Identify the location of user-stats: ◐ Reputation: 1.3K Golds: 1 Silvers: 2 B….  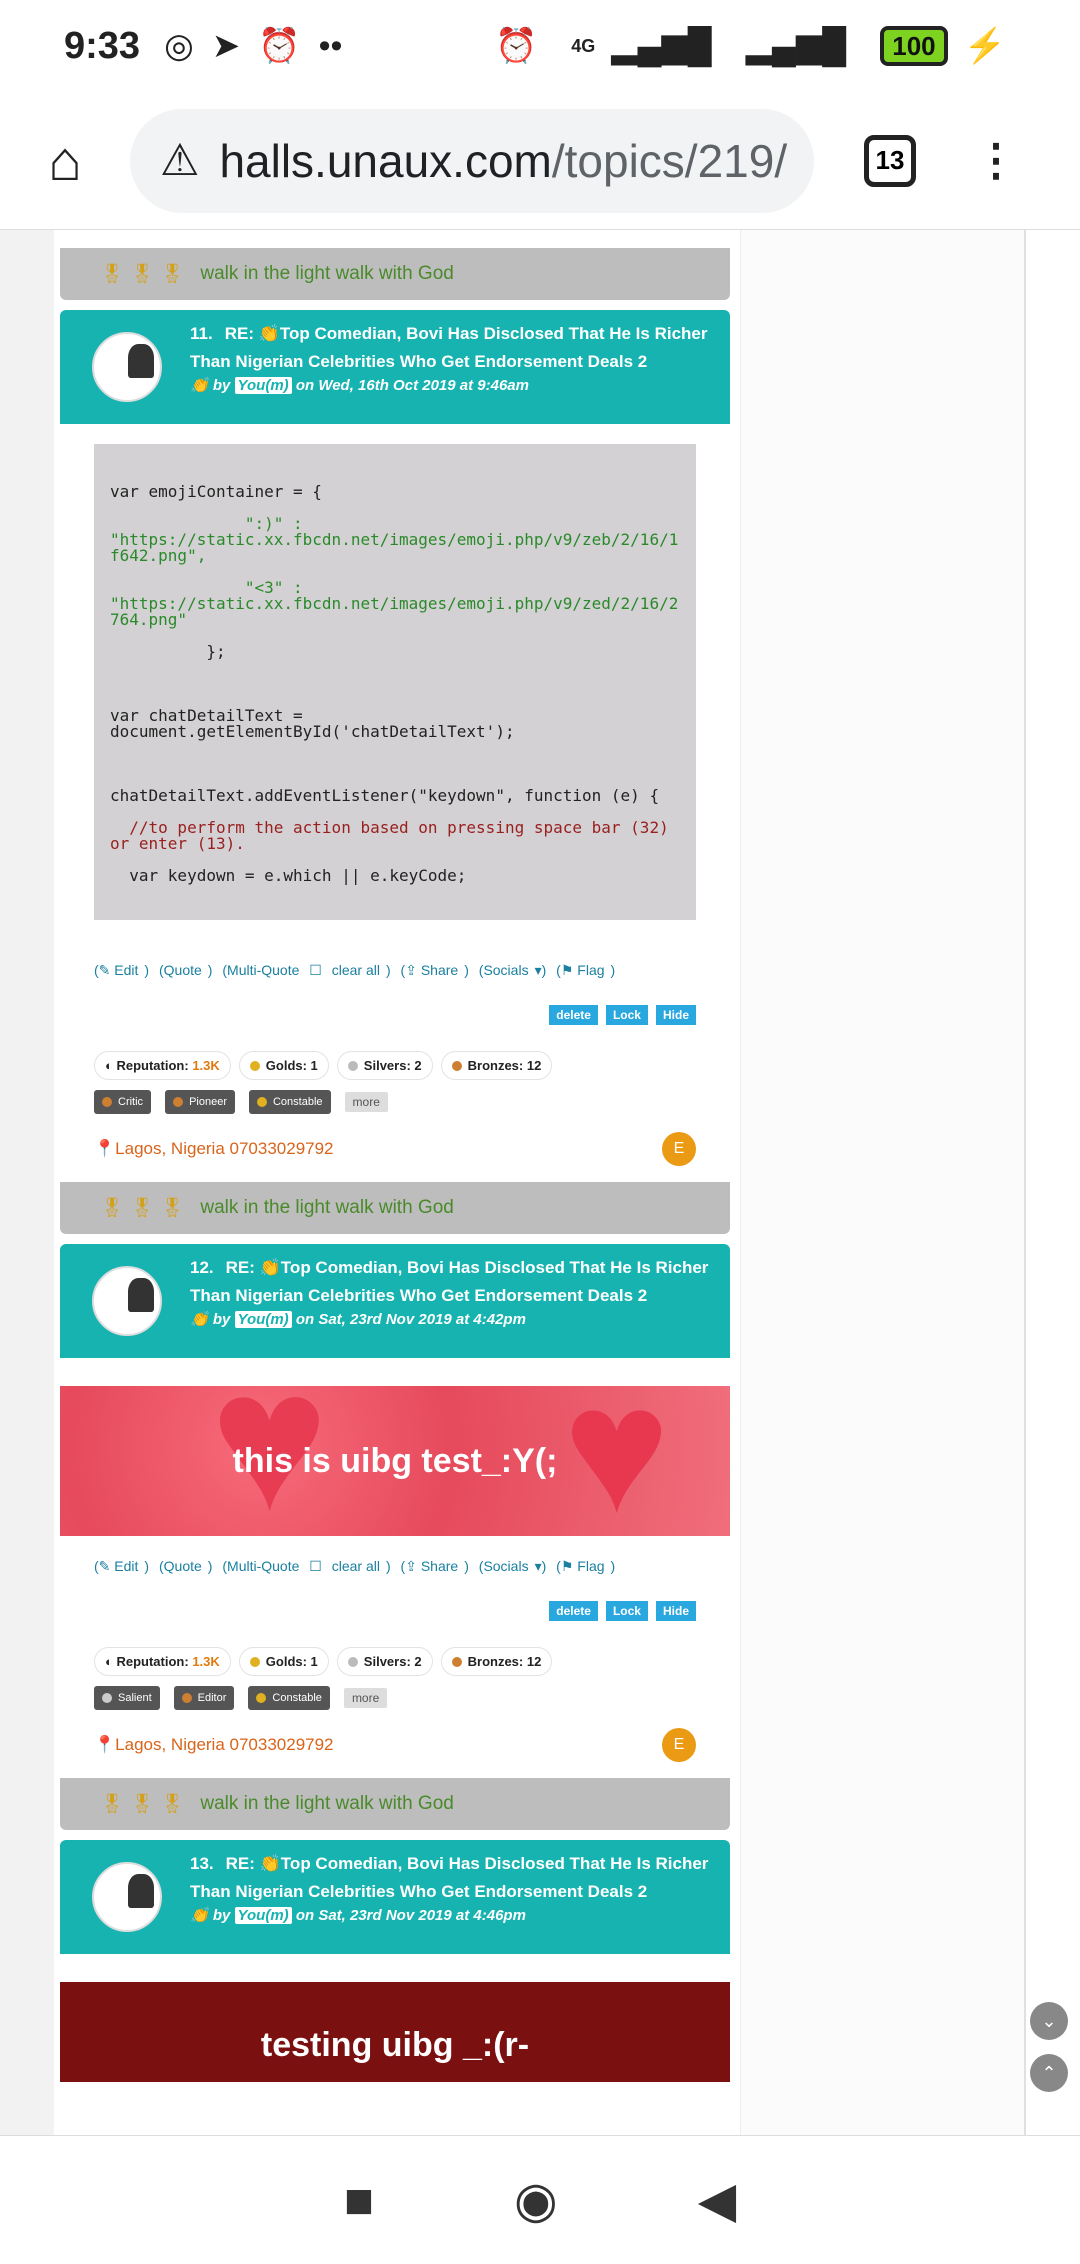
(395, 1065).